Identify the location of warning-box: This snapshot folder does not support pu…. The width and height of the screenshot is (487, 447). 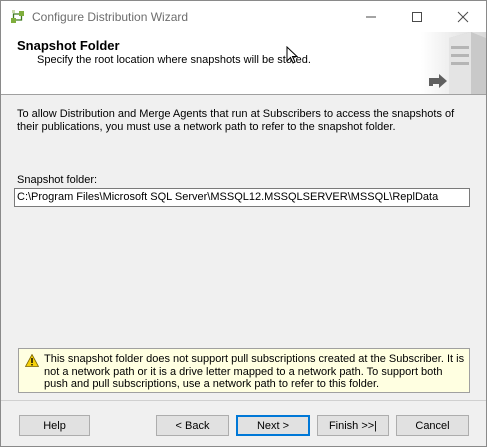
(244, 370).